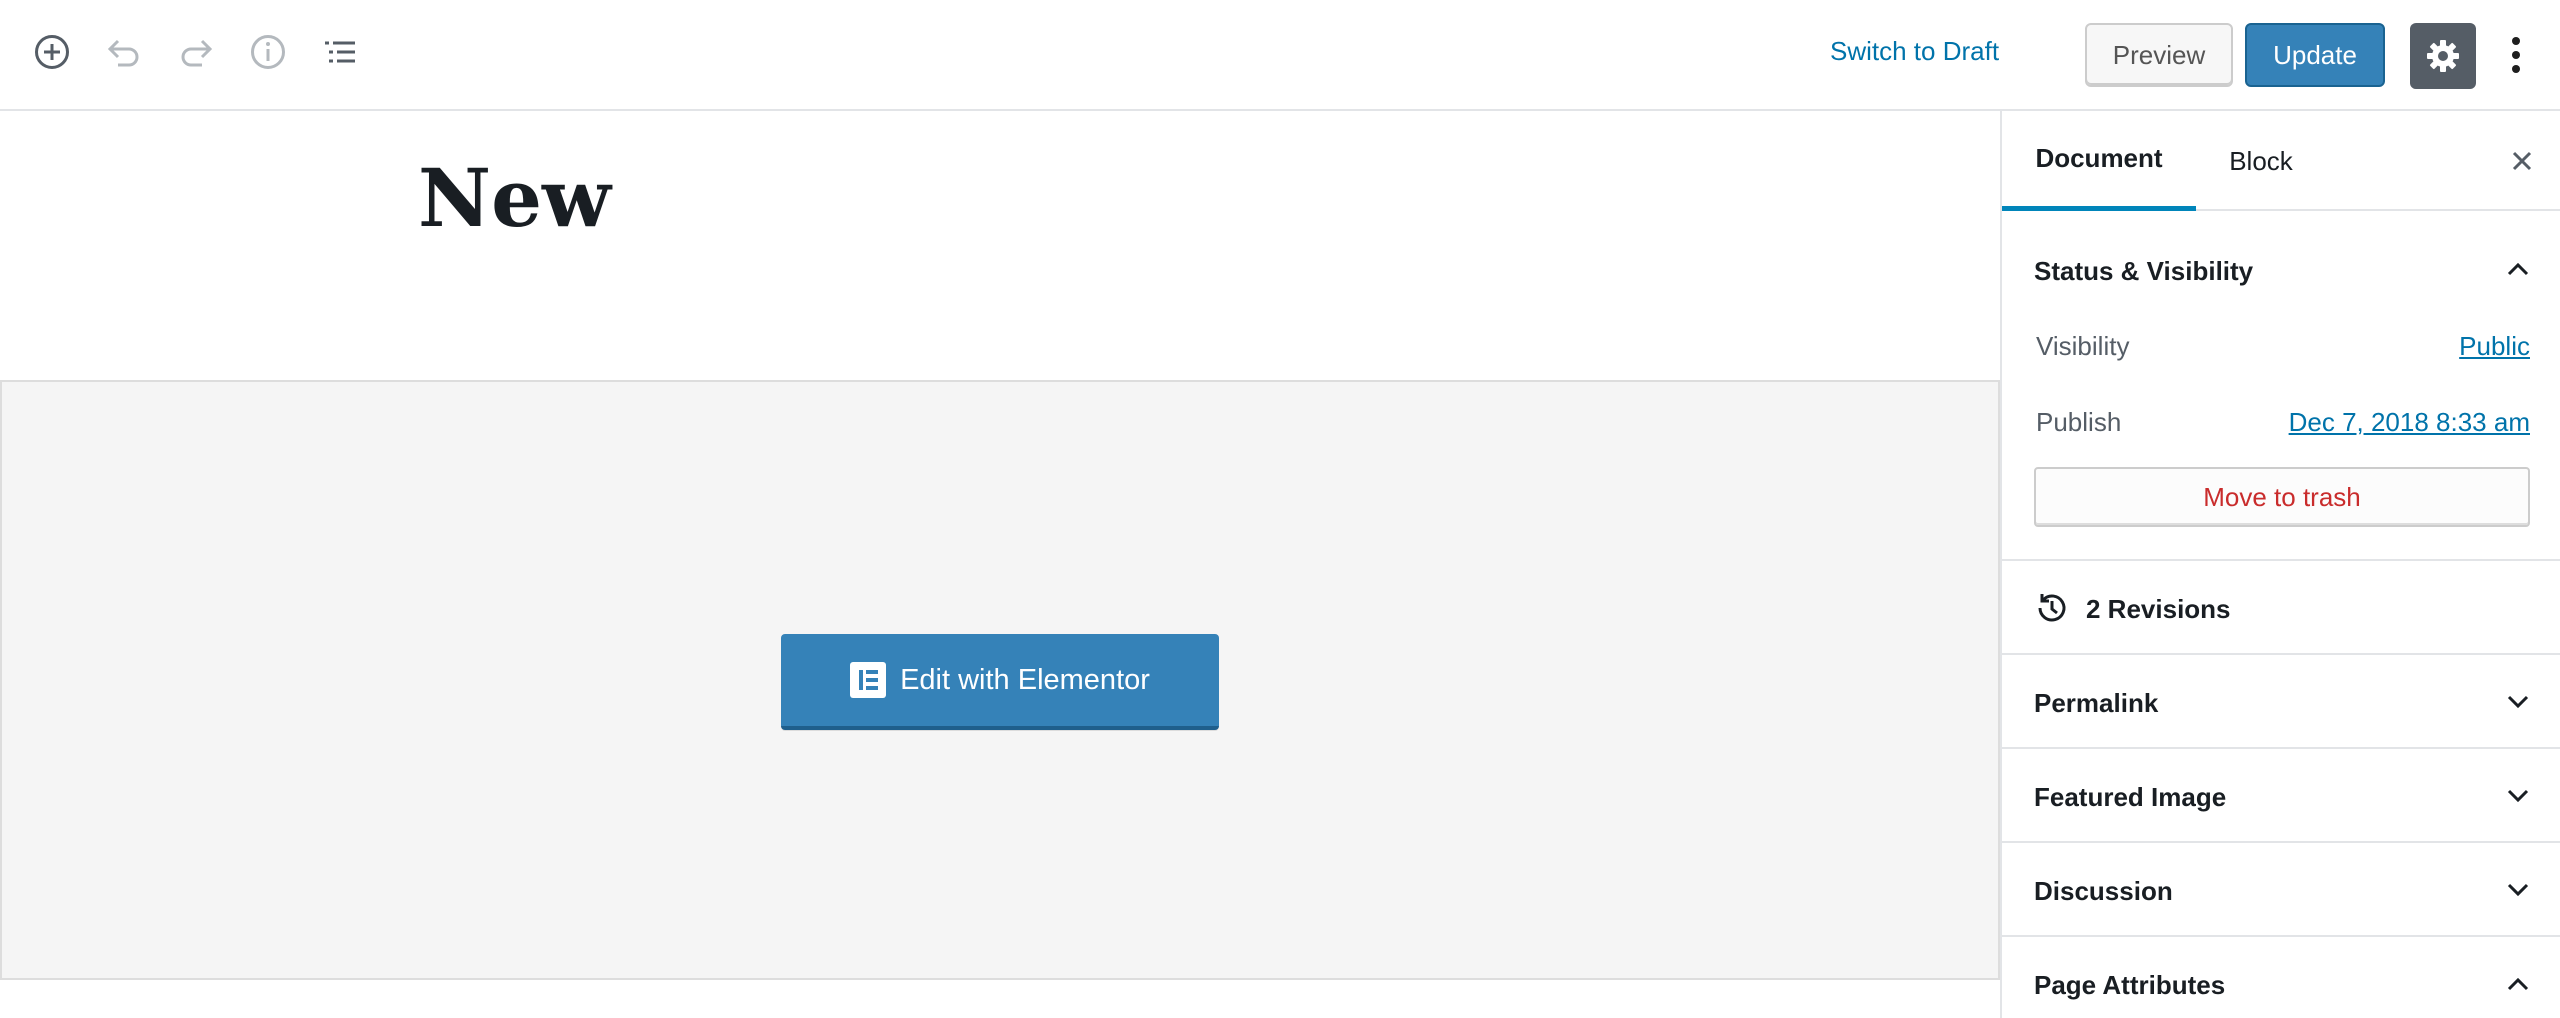 The height and width of the screenshot is (1018, 2560). I want to click on add-block-icon, so click(52, 52).